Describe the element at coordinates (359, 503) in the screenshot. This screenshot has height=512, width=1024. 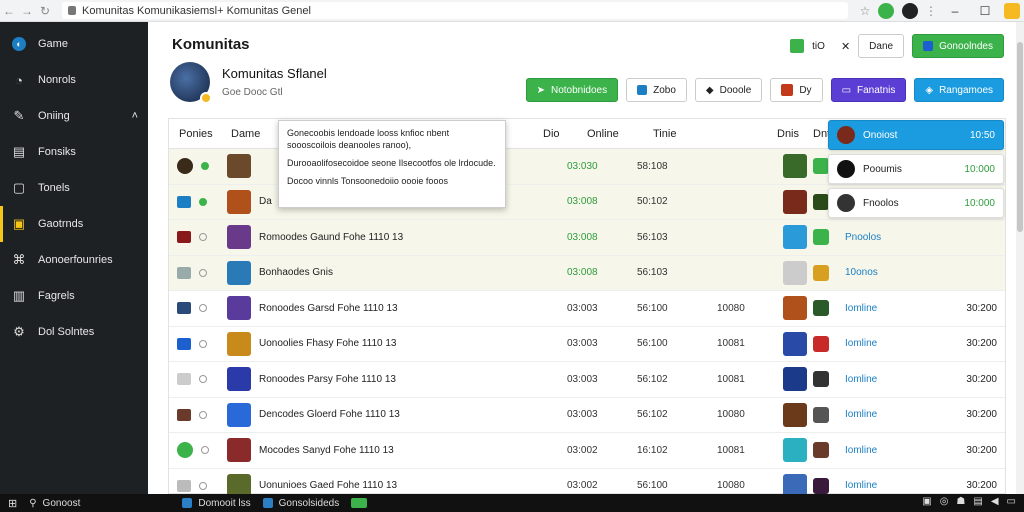
I see `app-icon` at that location.